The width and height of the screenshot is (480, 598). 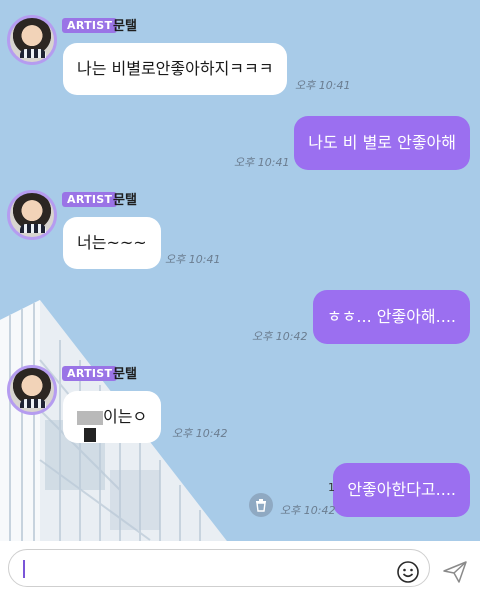 I want to click on paper-plane-icon, so click(x=455, y=572).